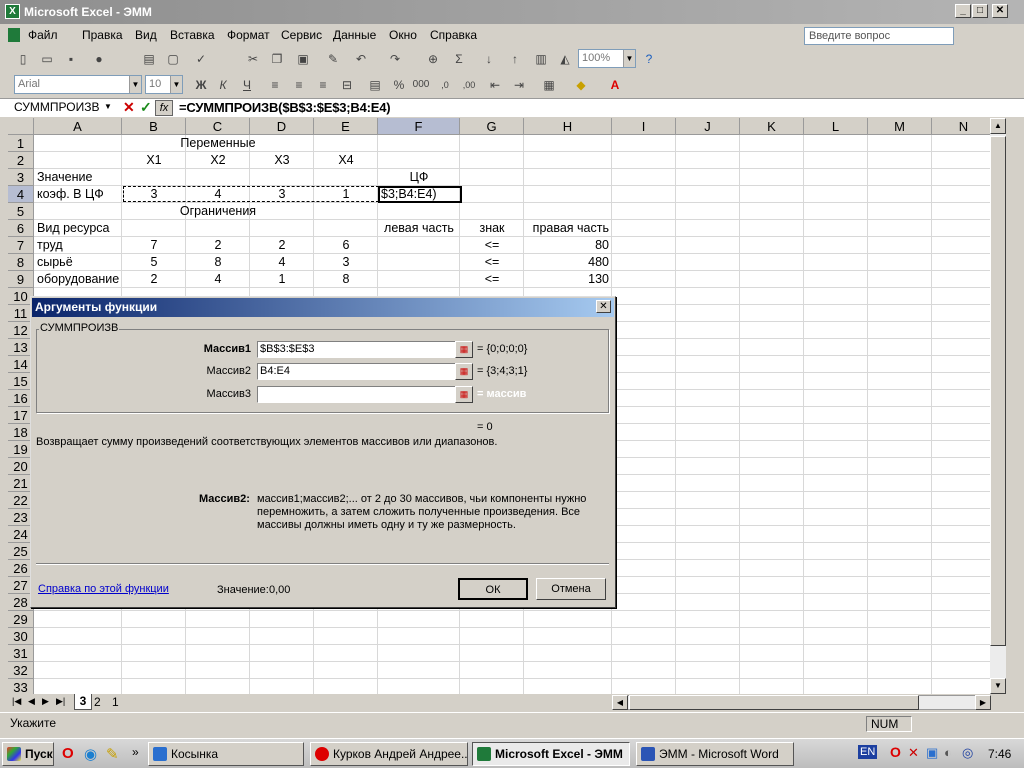 This screenshot has width=1024, height=768. Describe the element at coordinates (565, 59) in the screenshot. I see `drawing-icon: ◭` at that location.